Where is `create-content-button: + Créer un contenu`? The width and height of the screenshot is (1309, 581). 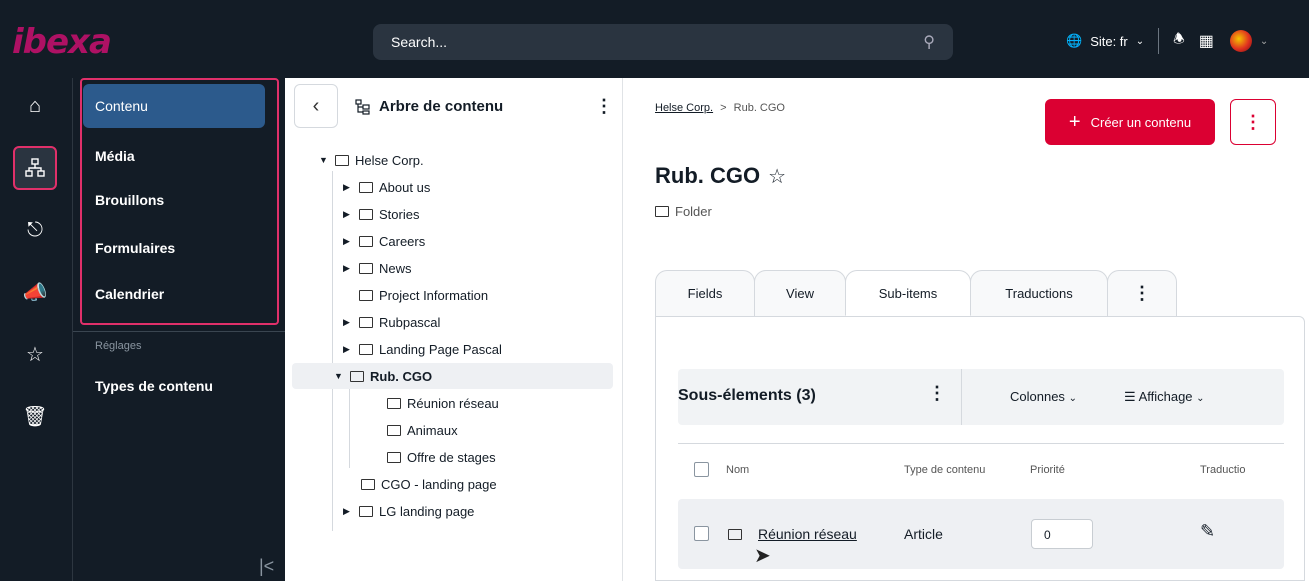 create-content-button: + Créer un contenu is located at coordinates (1130, 122).